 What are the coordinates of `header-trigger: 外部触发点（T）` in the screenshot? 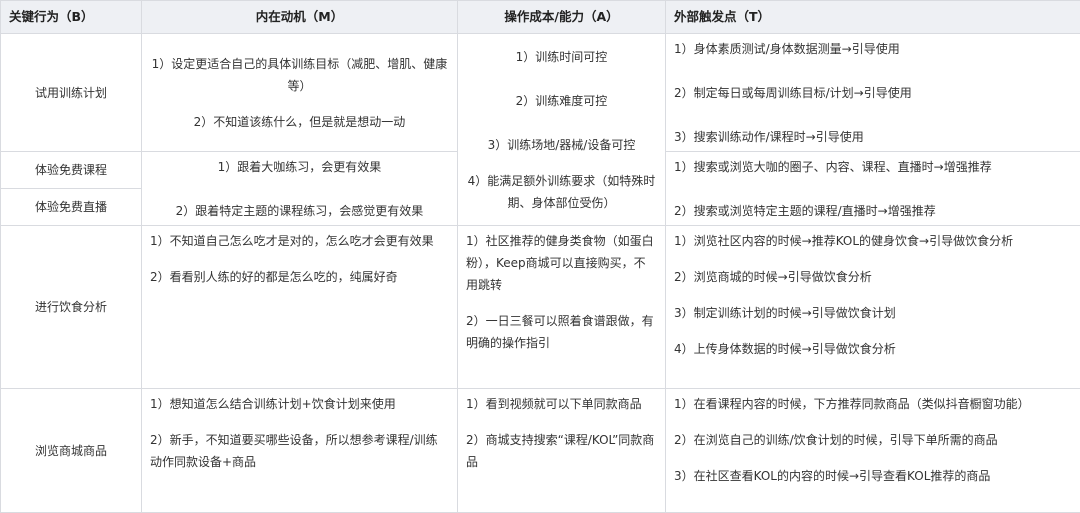 It's located at (873, 17).